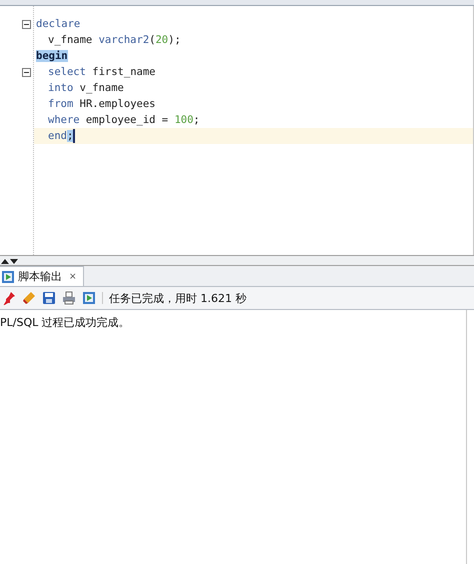 This screenshot has height=564, width=474. What do you see at coordinates (58, 24) in the screenshot?
I see `code-token: declare` at bounding box center [58, 24].